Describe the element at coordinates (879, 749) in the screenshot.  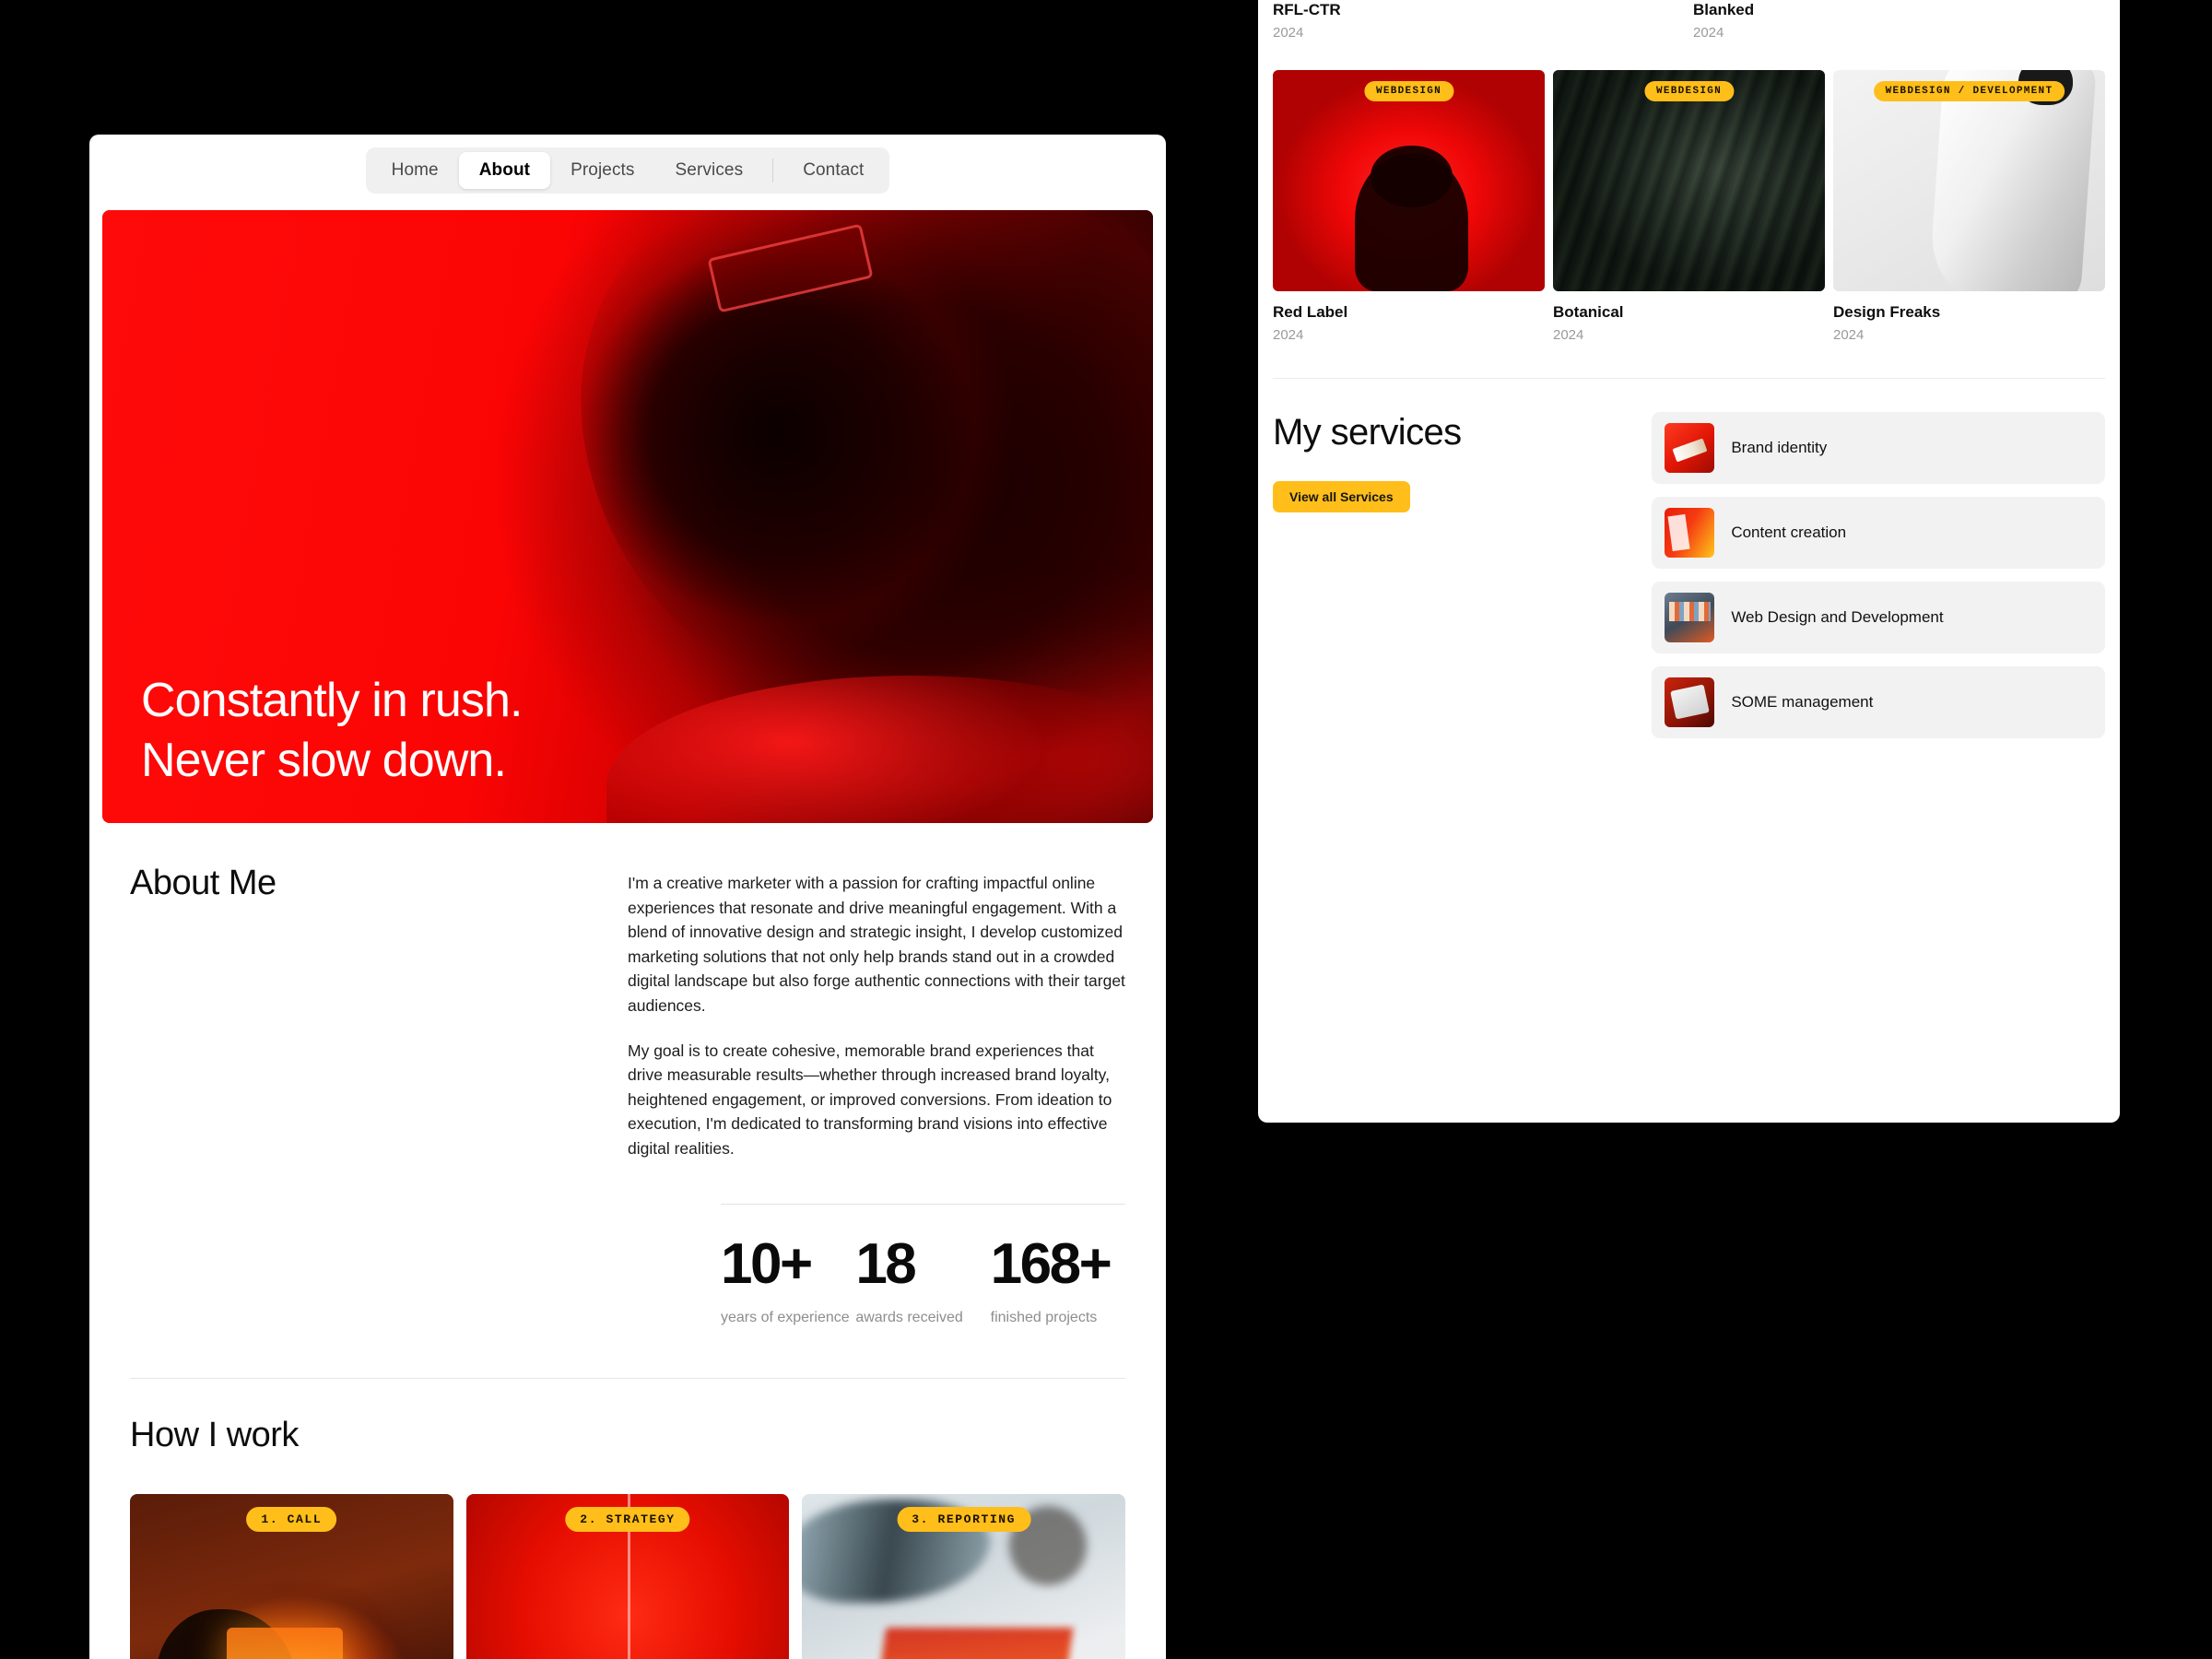
I see `hero-shoulder` at that location.